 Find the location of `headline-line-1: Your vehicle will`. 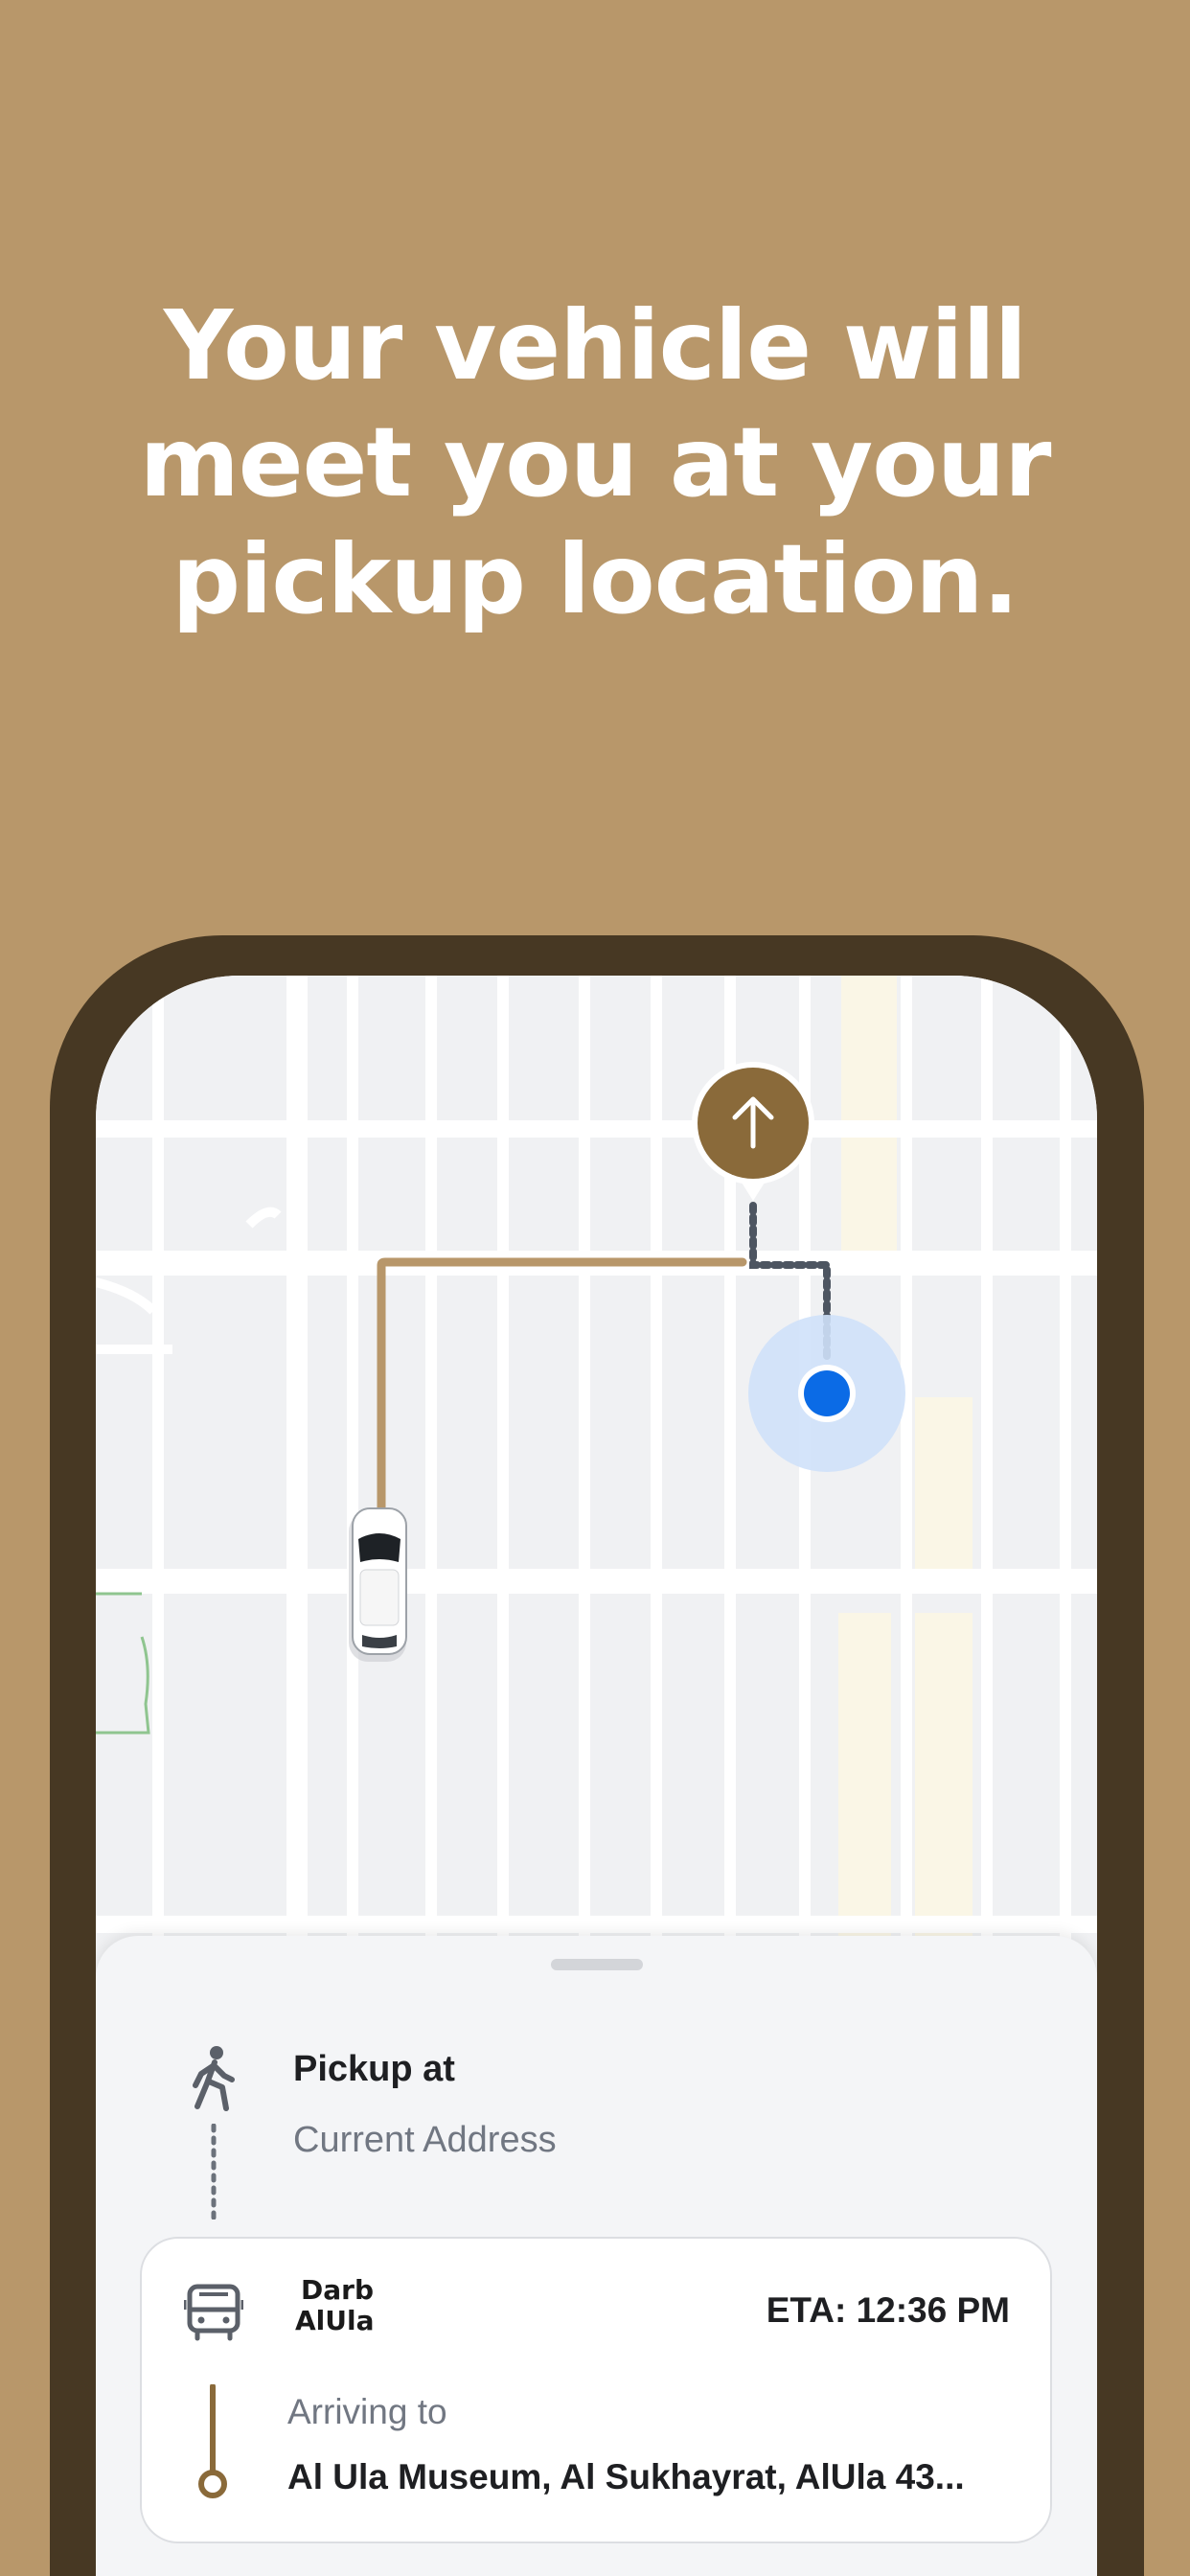

headline-line-1: Your vehicle will is located at coordinates (595, 345).